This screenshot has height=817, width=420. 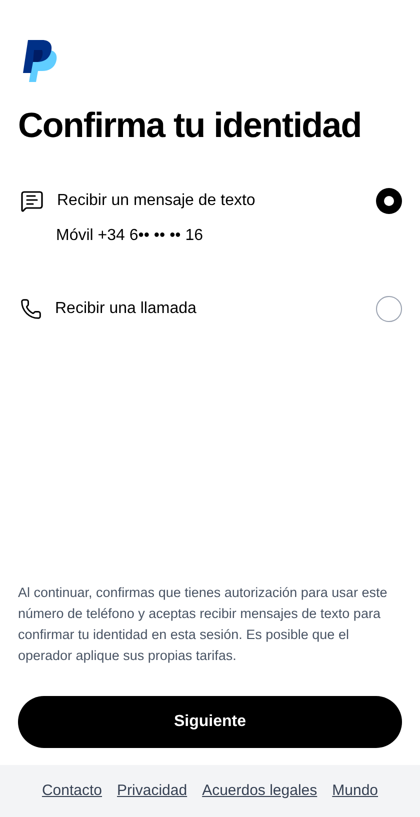 What do you see at coordinates (355, 791) in the screenshot?
I see `footer-link: Mundo` at bounding box center [355, 791].